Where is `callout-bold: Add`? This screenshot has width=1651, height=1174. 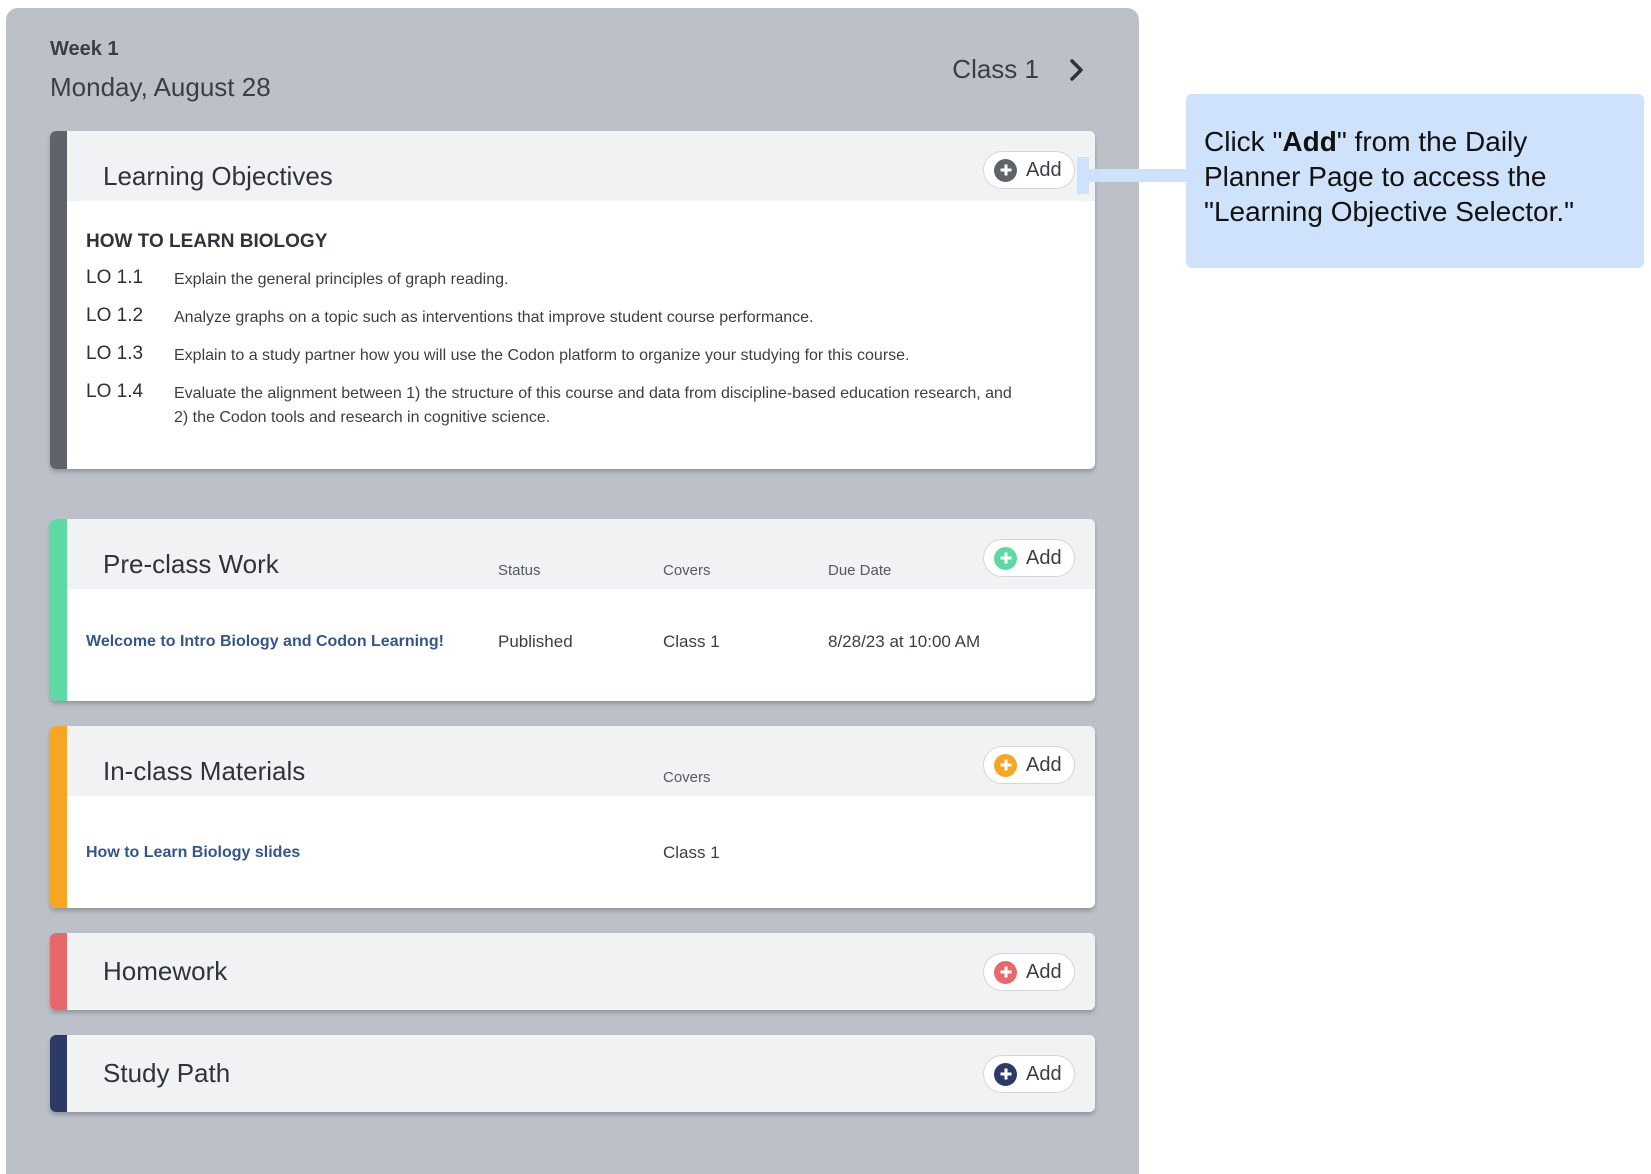 callout-bold: Add is located at coordinates (1309, 141).